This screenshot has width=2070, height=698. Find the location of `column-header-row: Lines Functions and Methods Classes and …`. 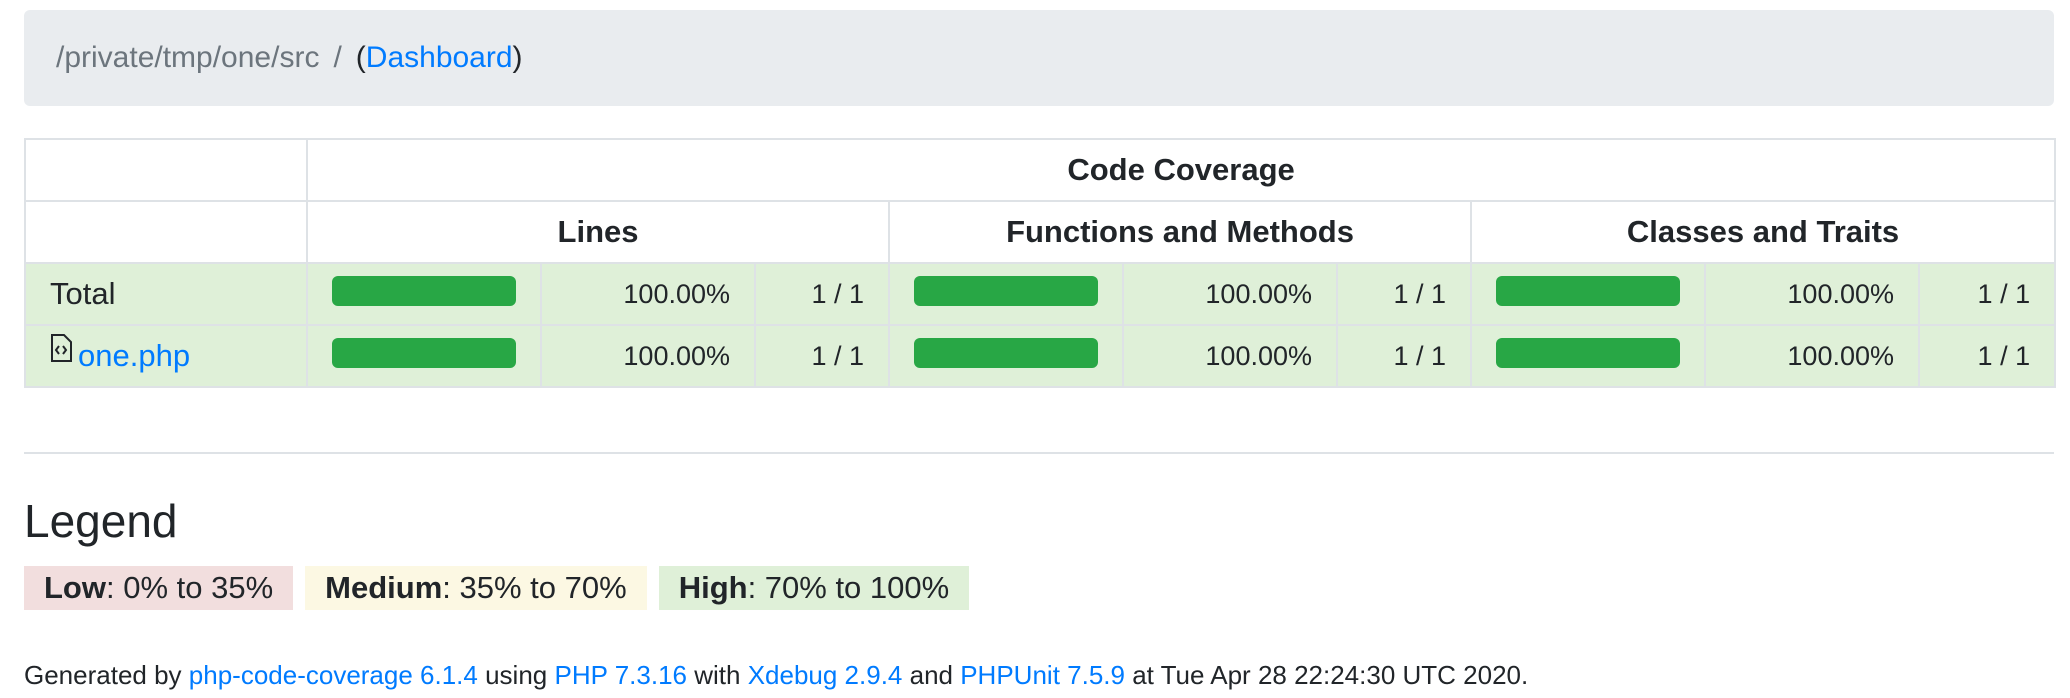

column-header-row: Lines Functions and Methods Classes and … is located at coordinates (1040, 232).